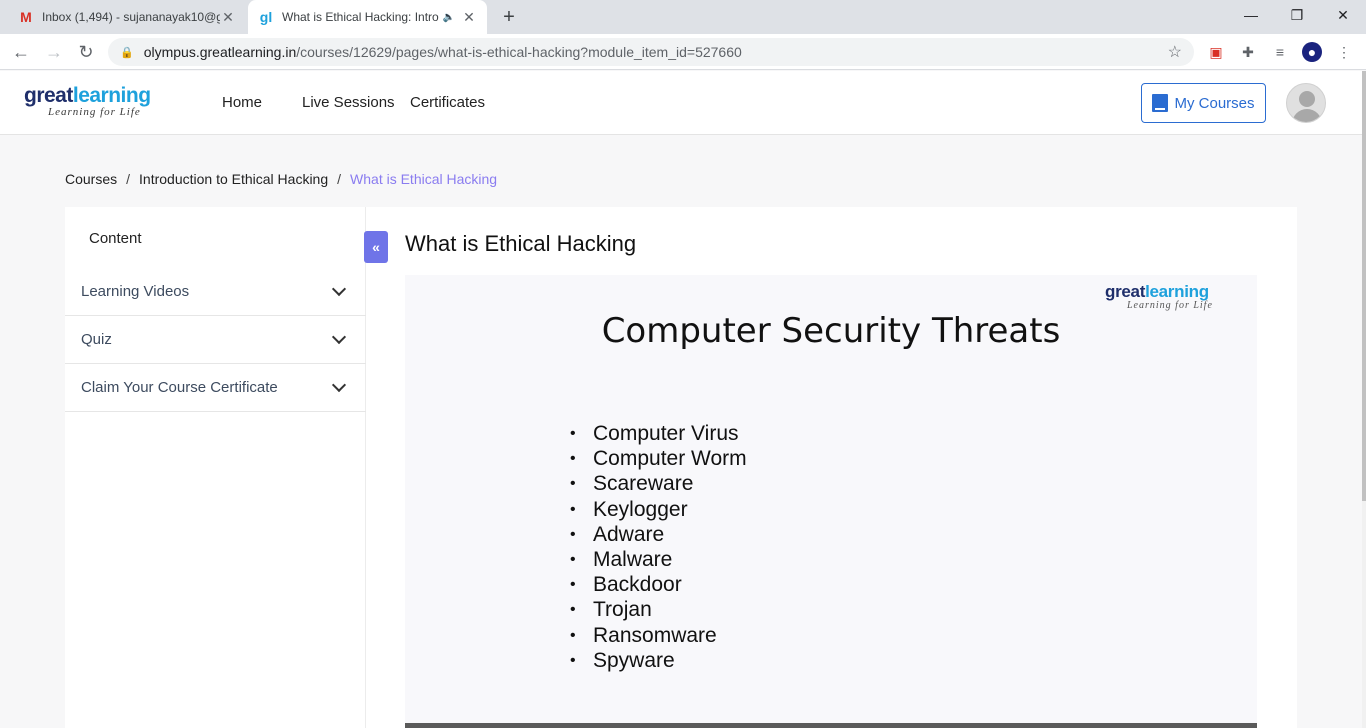 The width and height of the screenshot is (1366, 728). I want to click on list-item: Spyware, so click(658, 660).